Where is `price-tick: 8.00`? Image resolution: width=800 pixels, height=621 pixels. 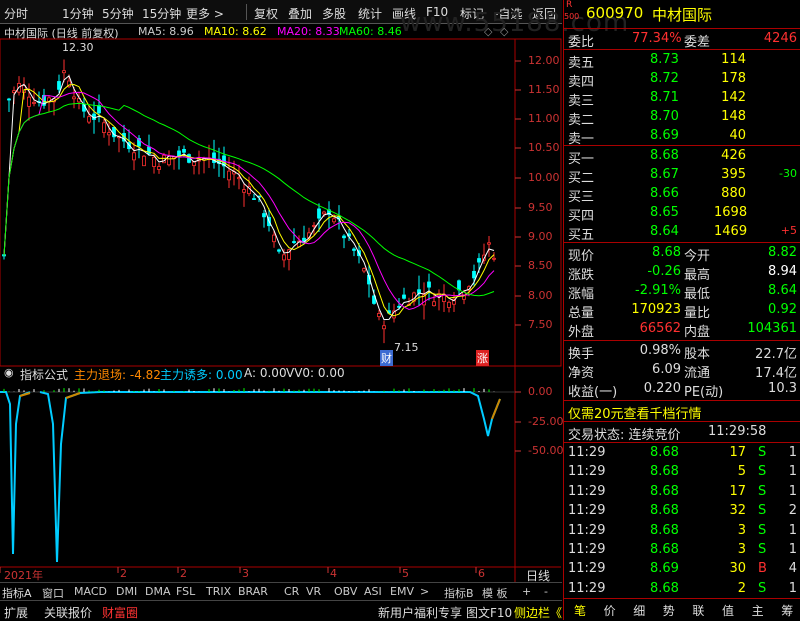
price-tick: 8.00 is located at coordinates (540, 295).